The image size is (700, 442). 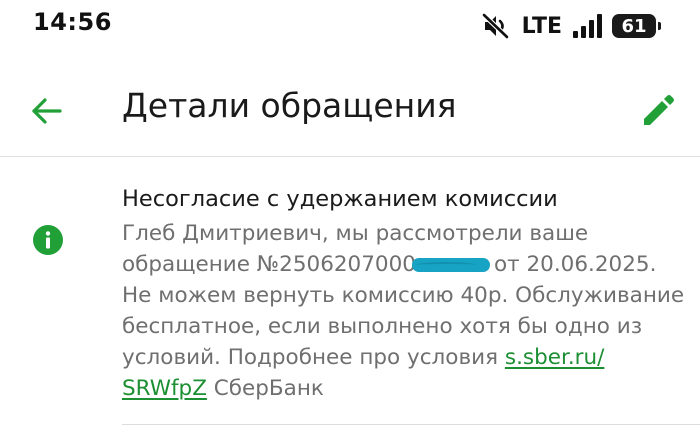 What do you see at coordinates (555, 357) in the screenshot?
I see `conditions-link-part-1: s.sber.ru/` at bounding box center [555, 357].